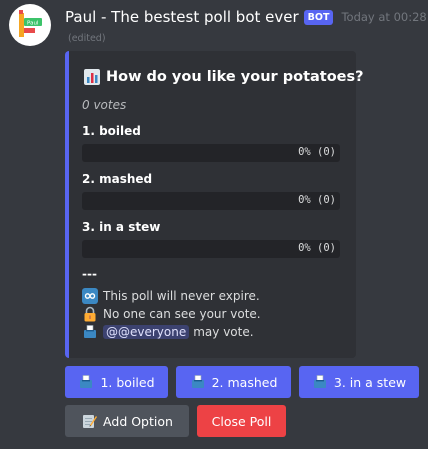  What do you see at coordinates (33, 24) in the screenshot?
I see `avatar-text: Paul` at bounding box center [33, 24].